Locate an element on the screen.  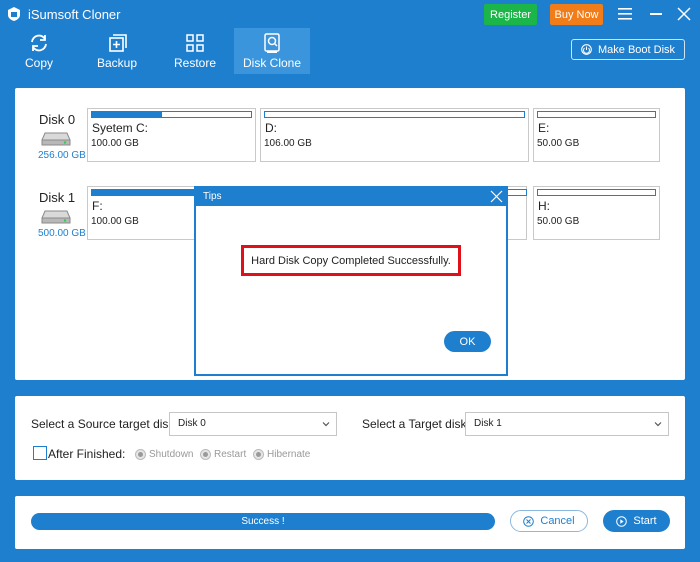
tab-restore-label: Restore is located at coordinates (195, 63).